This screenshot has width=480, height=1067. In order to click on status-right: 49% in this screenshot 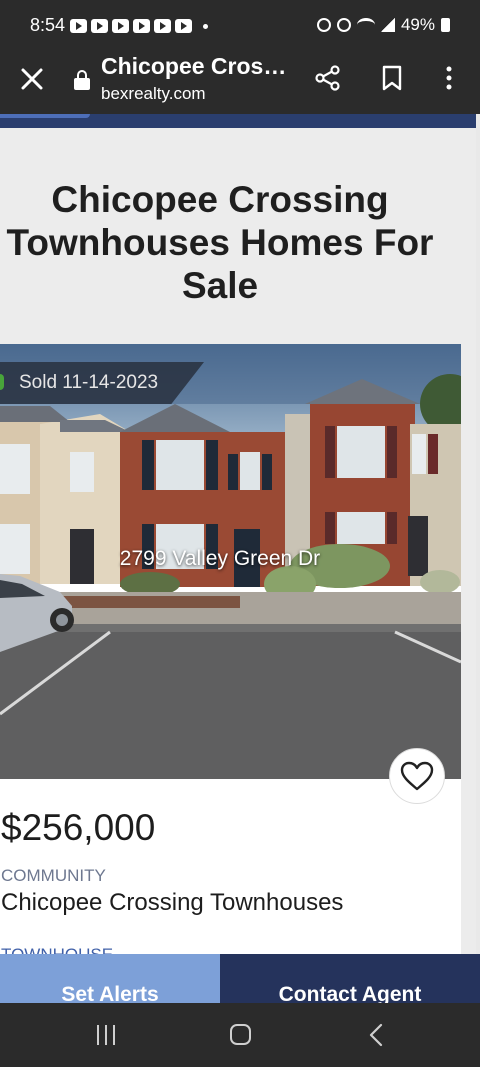, I will do `click(383, 25)`.